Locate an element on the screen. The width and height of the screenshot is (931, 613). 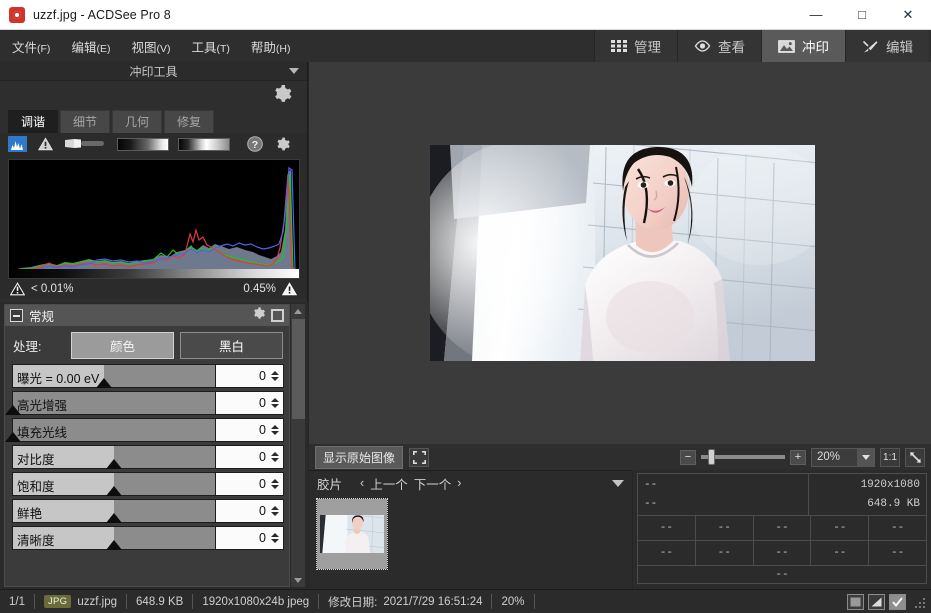
scroll-up-icon is located at coordinates (298, 311).